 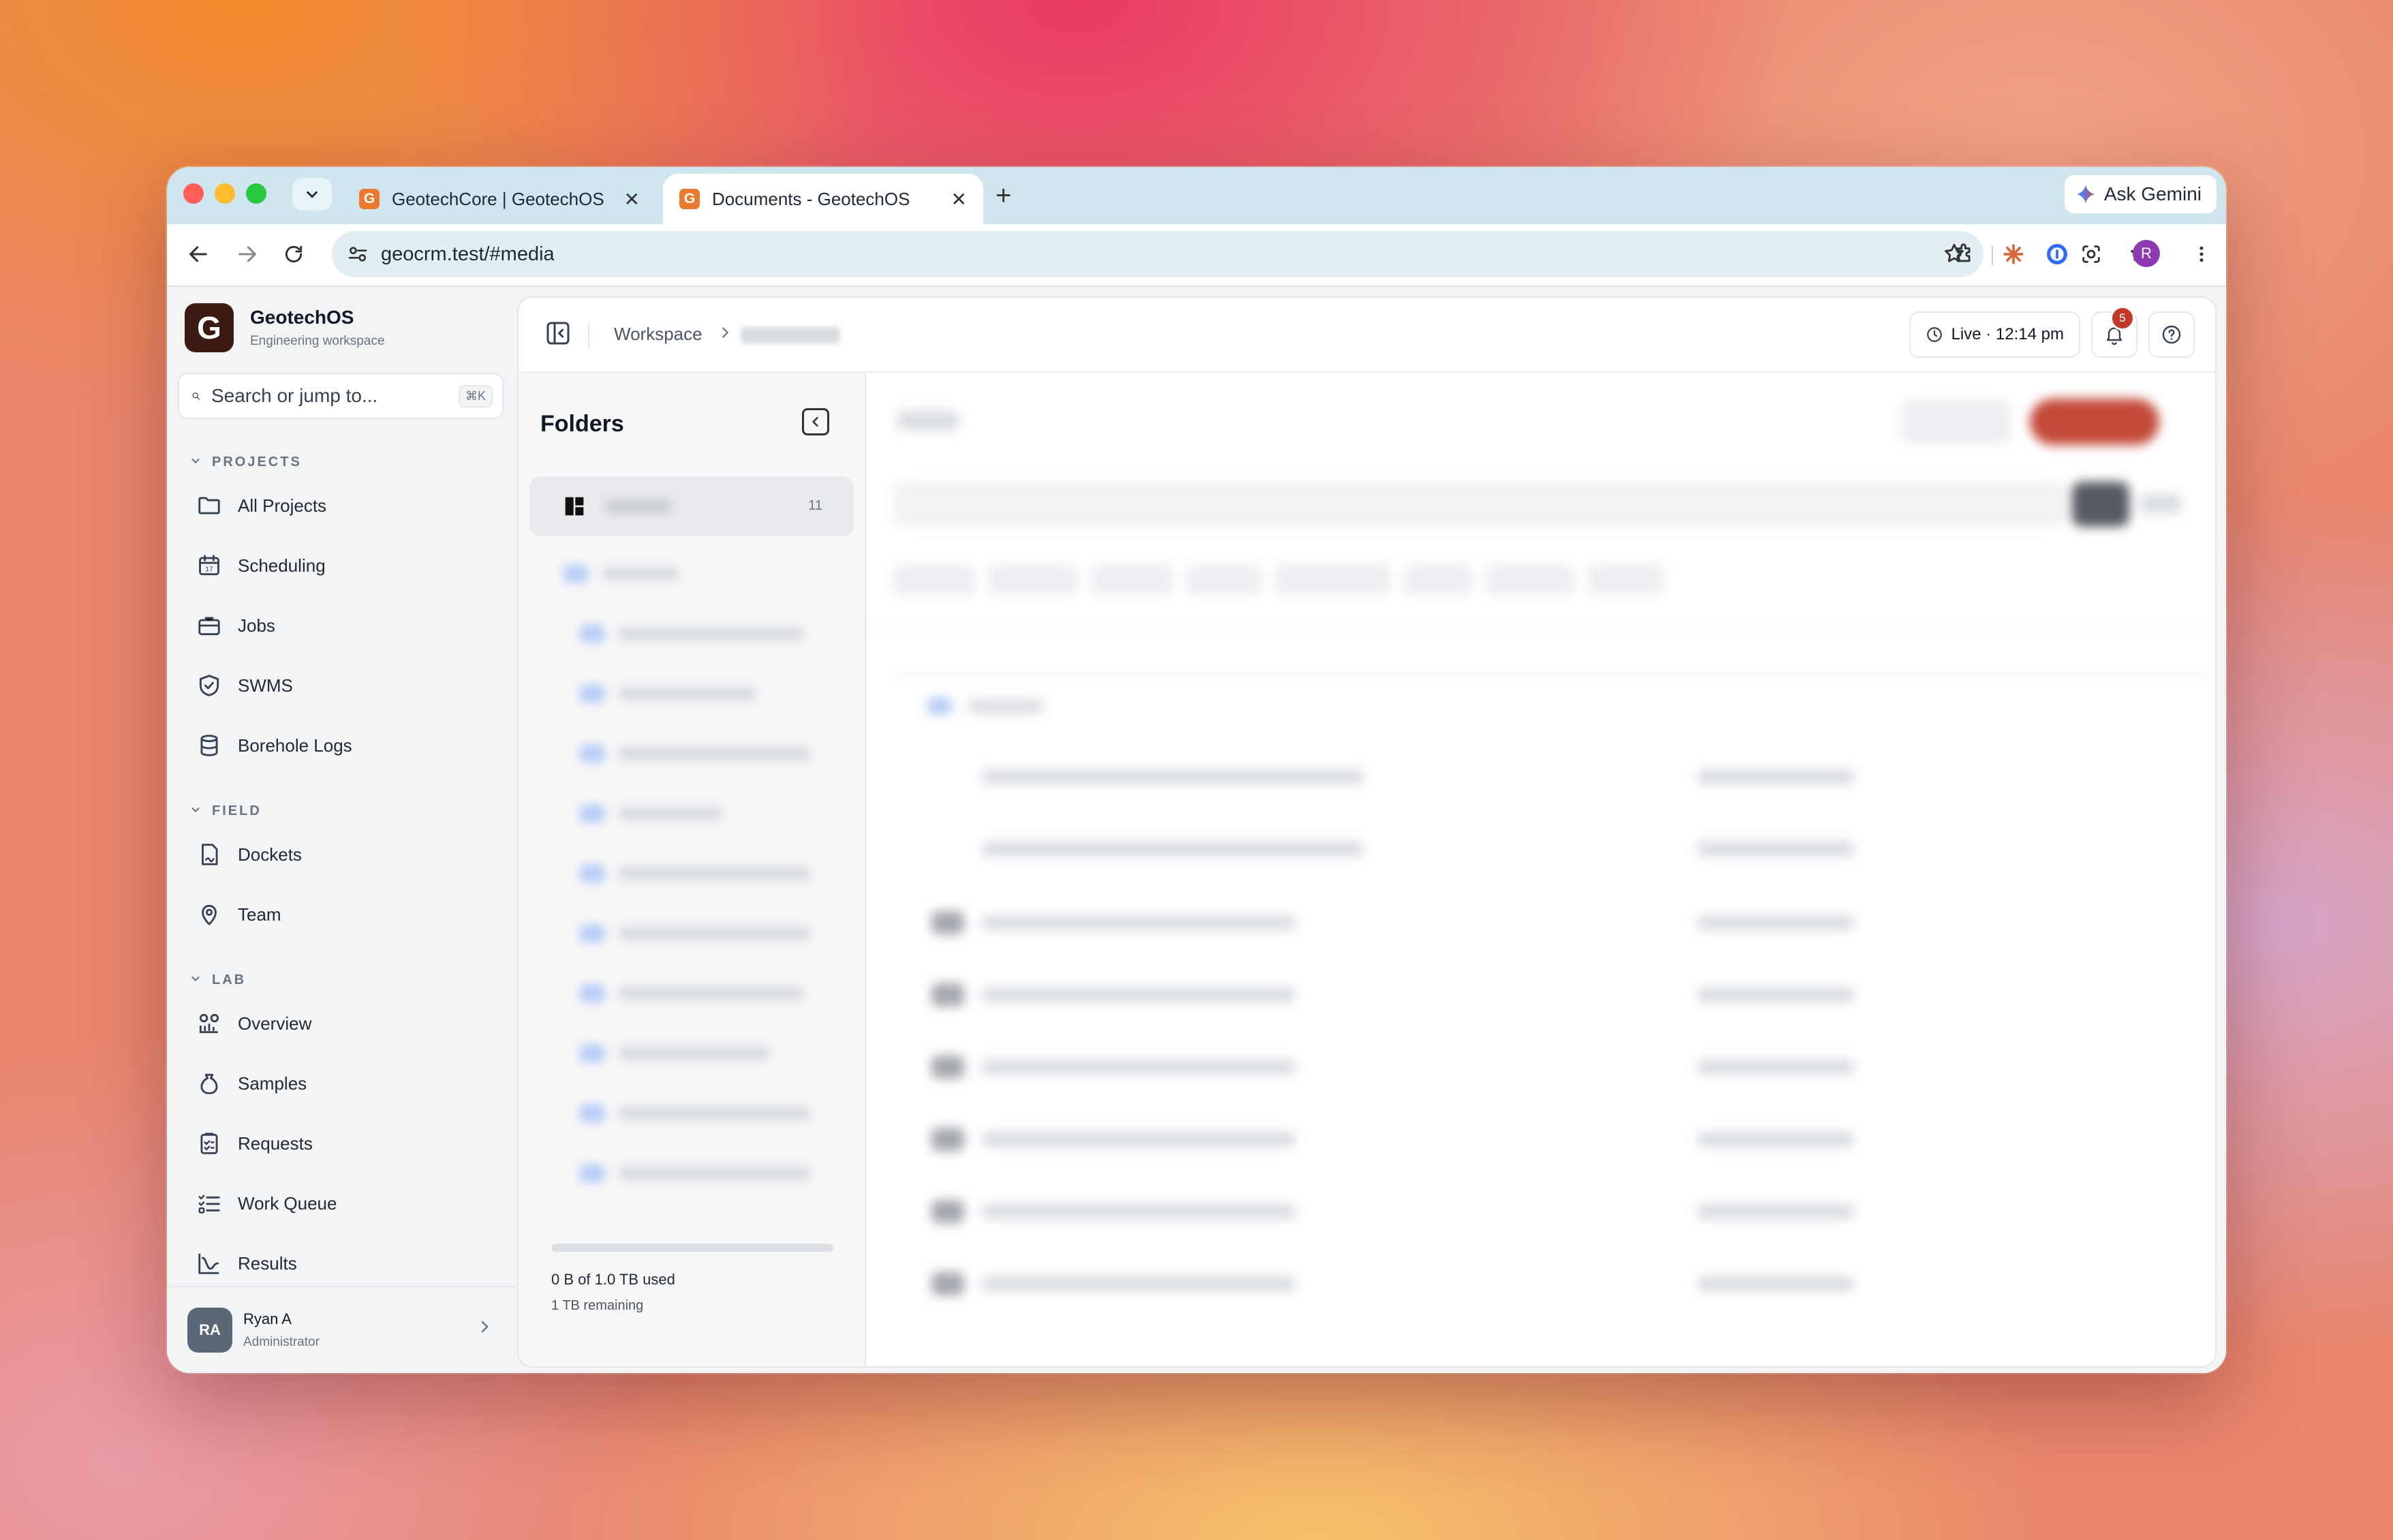 I want to click on tab-documents: G Documents - GeotechOS ✕, so click(x=823, y=199).